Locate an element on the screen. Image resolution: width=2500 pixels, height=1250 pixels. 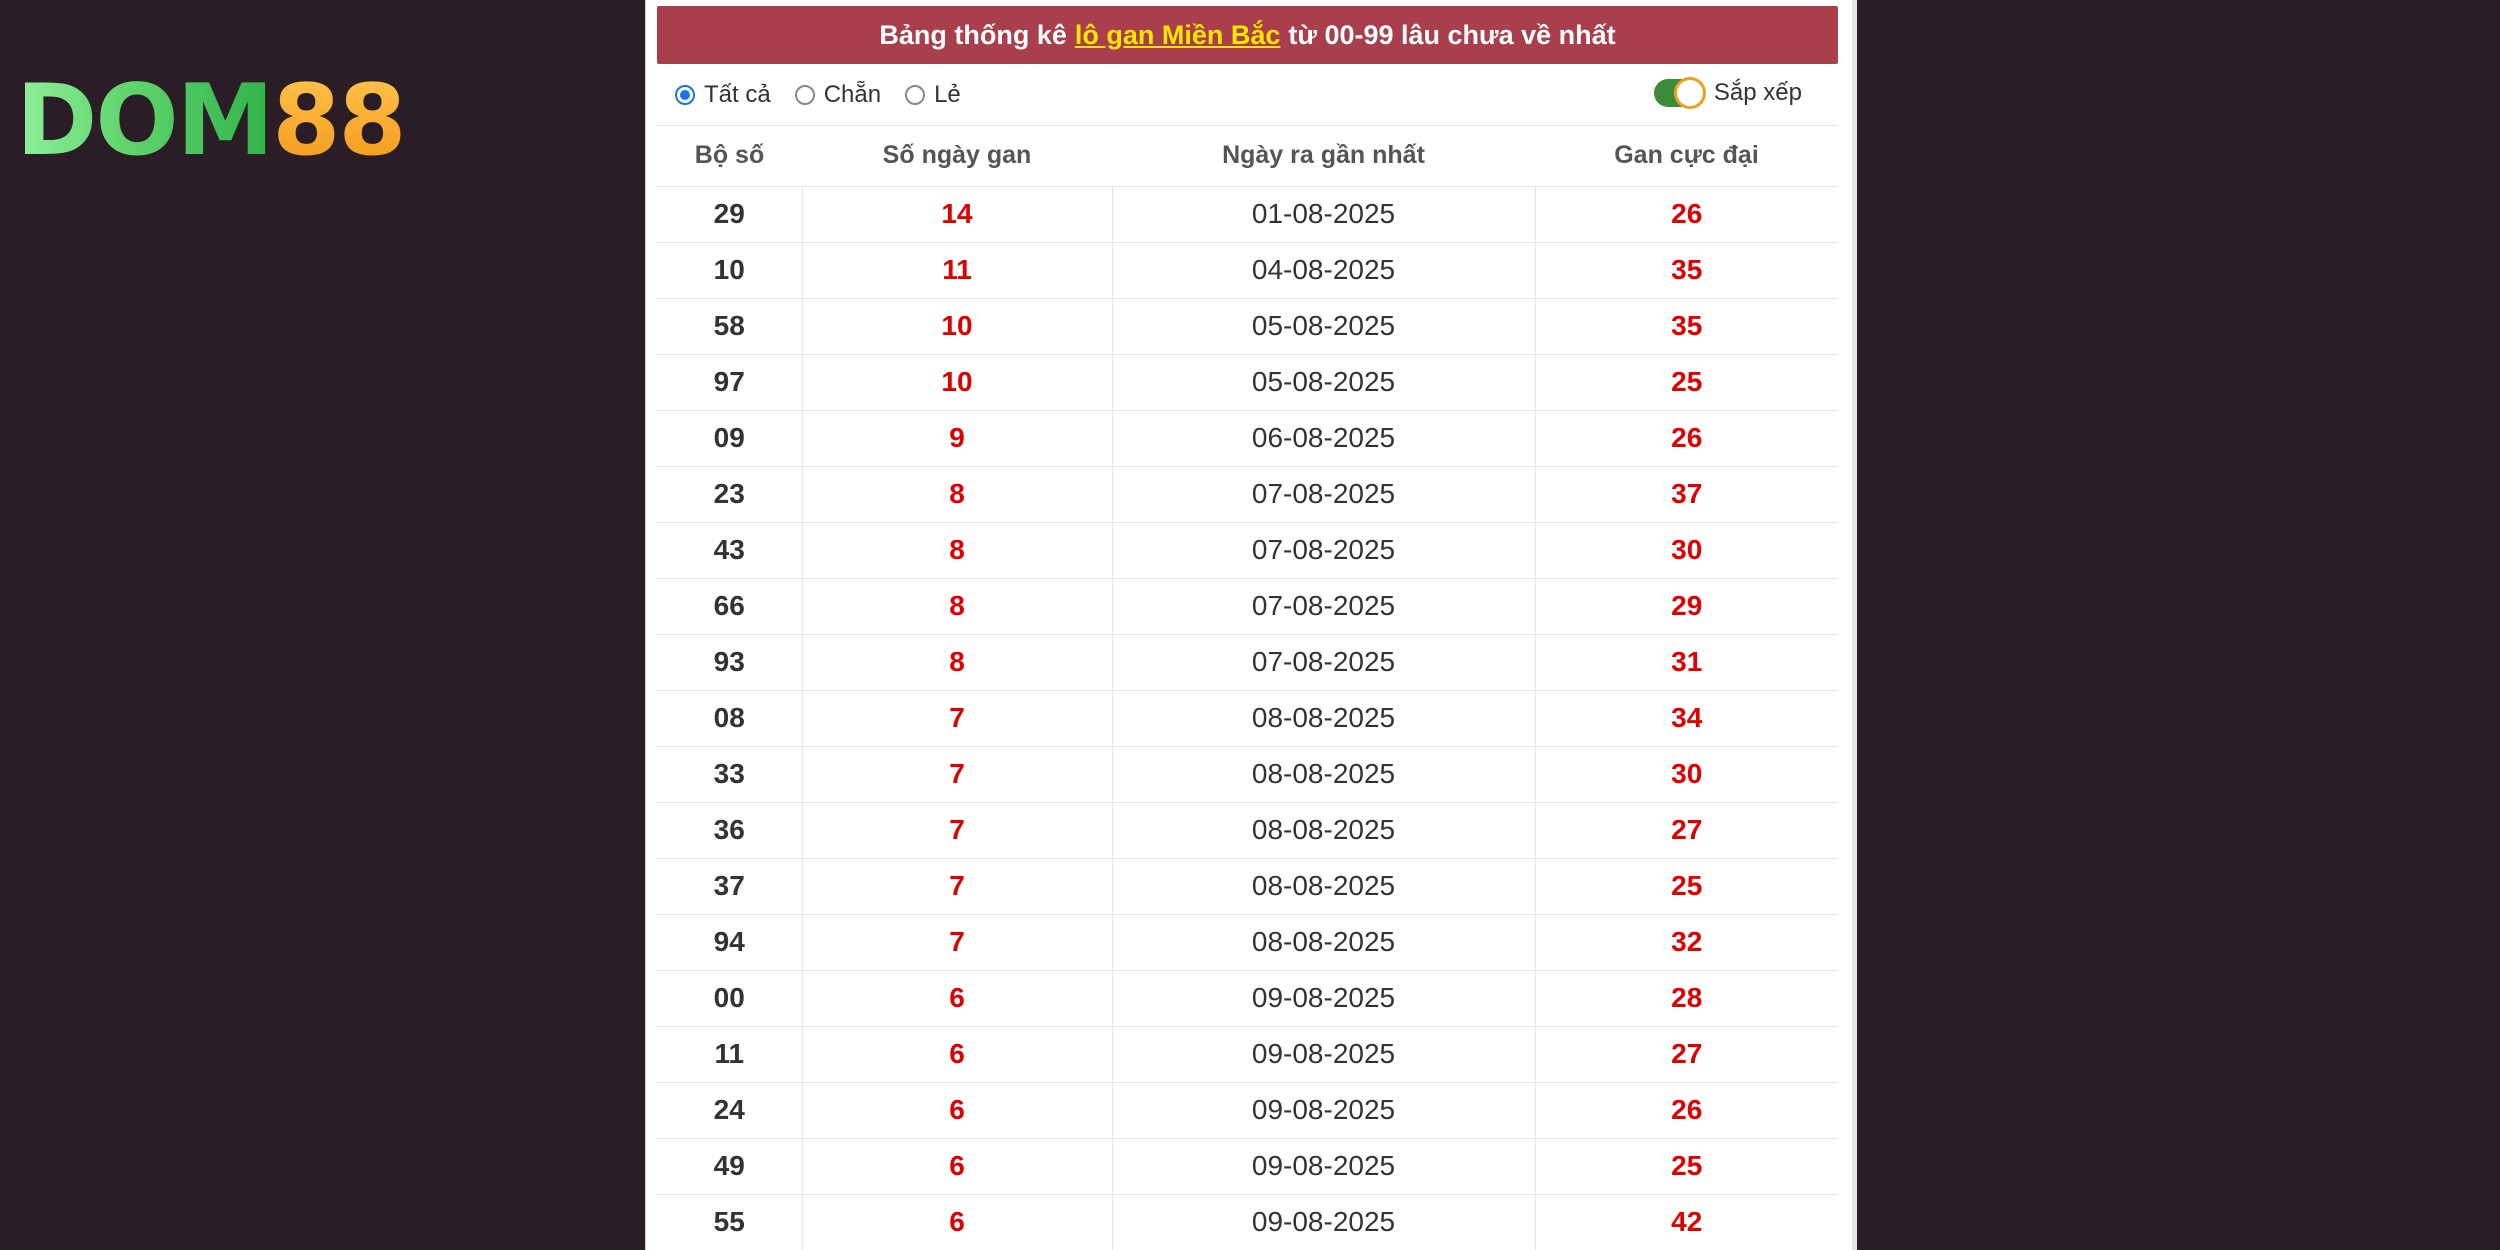
radio-even-label: Chẵn is located at coordinates (852, 94).